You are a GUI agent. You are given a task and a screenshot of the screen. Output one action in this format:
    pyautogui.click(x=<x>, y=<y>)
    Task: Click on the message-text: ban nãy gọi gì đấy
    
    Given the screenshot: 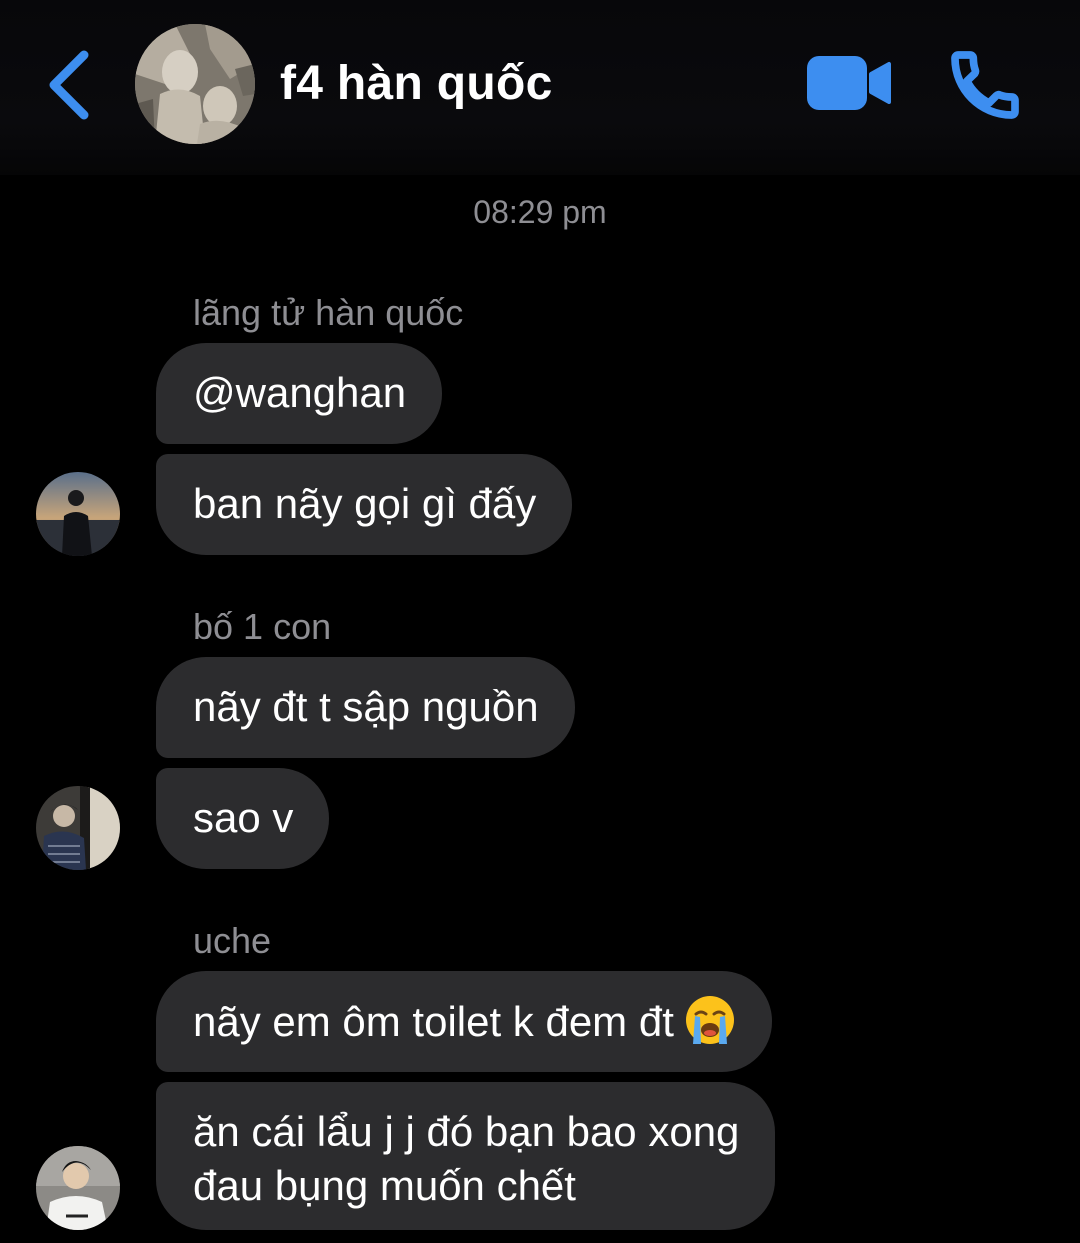 What is the action you would take?
    pyautogui.click(x=365, y=503)
    